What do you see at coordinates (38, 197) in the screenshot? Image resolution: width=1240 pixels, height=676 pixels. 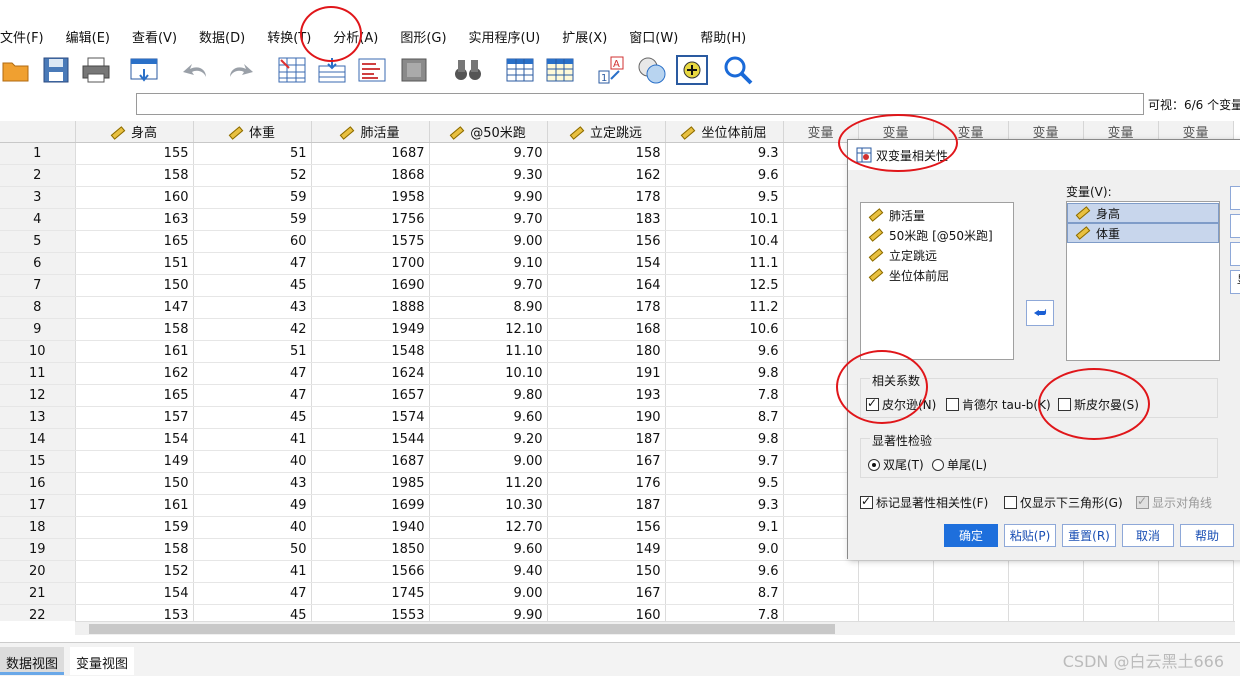 I see `row-number: 3` at bounding box center [38, 197].